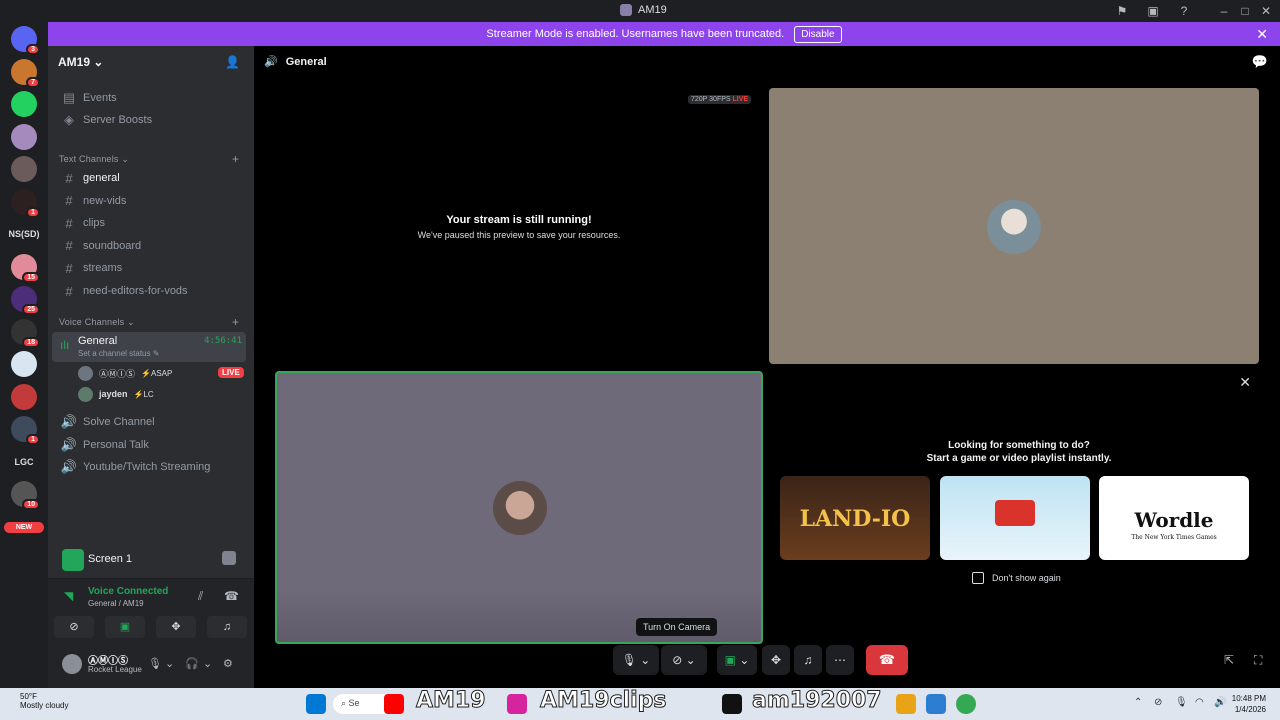 Image resolution: width=1280 pixels, height=720 pixels. I want to click on settings-gear-icon: ⚙, so click(228, 663).